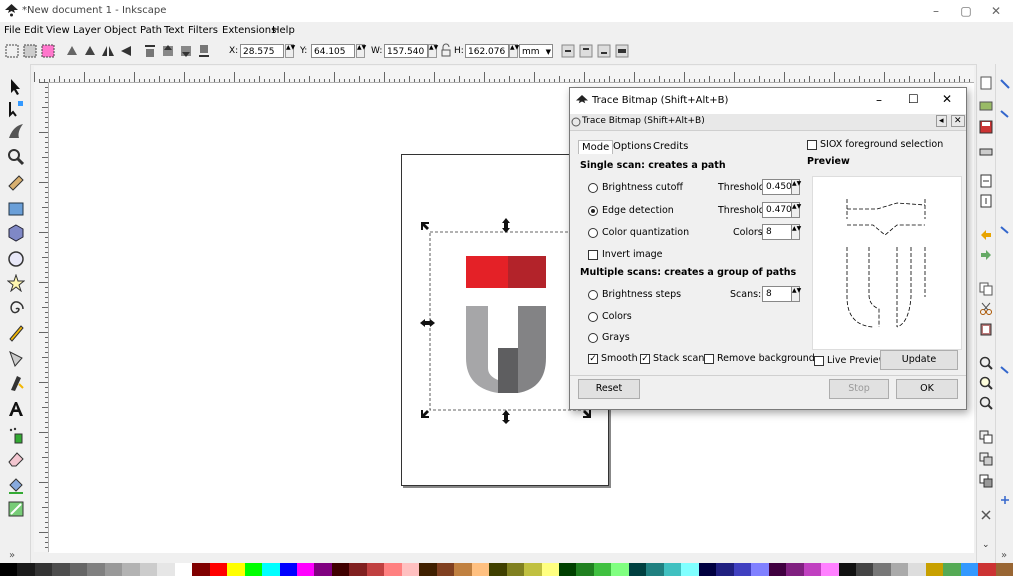 The height and width of the screenshot is (576, 1013). What do you see at coordinates (819, 361) in the screenshot?
I see `live-preview-checkbox` at bounding box center [819, 361].